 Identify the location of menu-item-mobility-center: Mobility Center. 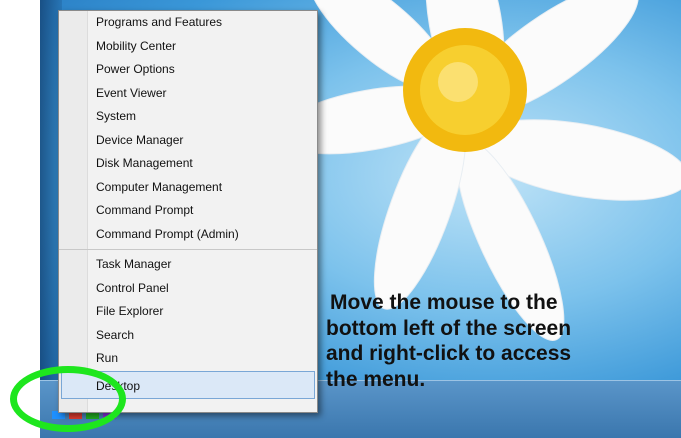
(188, 47).